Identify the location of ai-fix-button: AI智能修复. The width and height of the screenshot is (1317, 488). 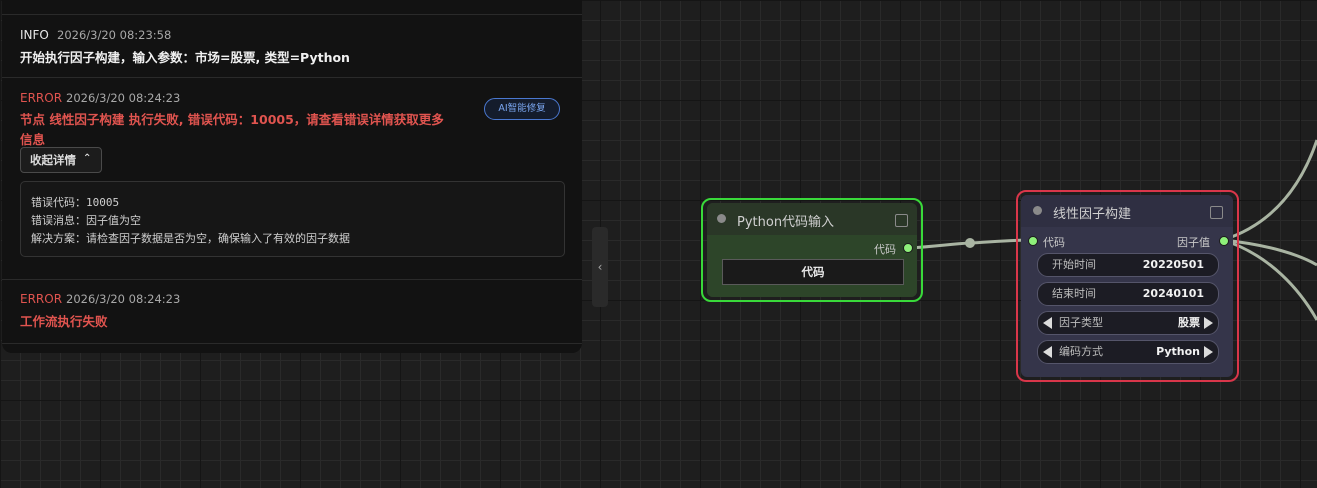
(522, 109).